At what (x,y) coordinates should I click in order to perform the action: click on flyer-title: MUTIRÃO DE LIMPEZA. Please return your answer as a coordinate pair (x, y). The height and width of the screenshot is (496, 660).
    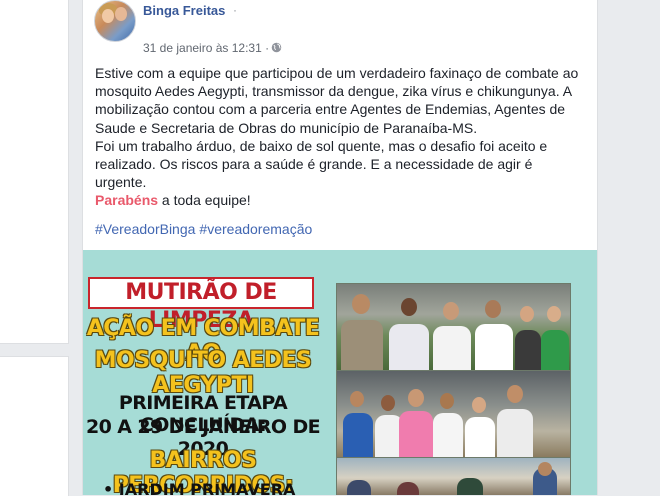
    Looking at the image, I should click on (201, 305).